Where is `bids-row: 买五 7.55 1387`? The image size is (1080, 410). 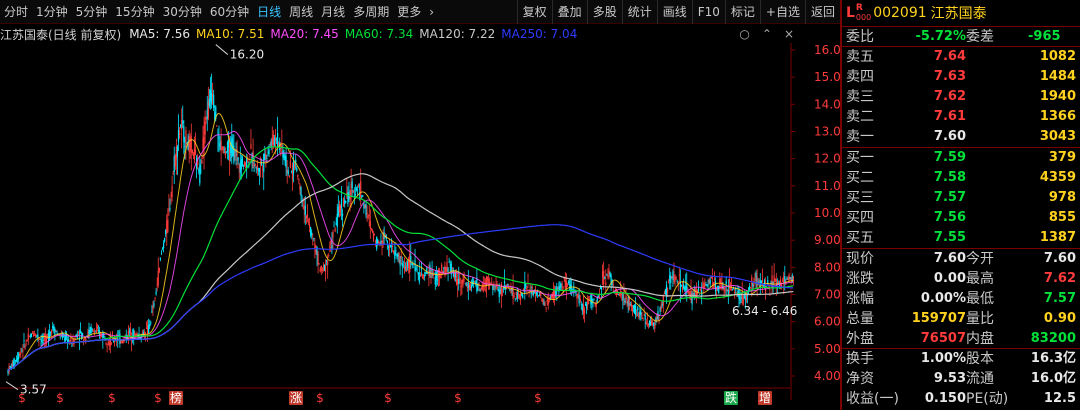 bids-row: 买五 7.55 1387 is located at coordinates (961, 238).